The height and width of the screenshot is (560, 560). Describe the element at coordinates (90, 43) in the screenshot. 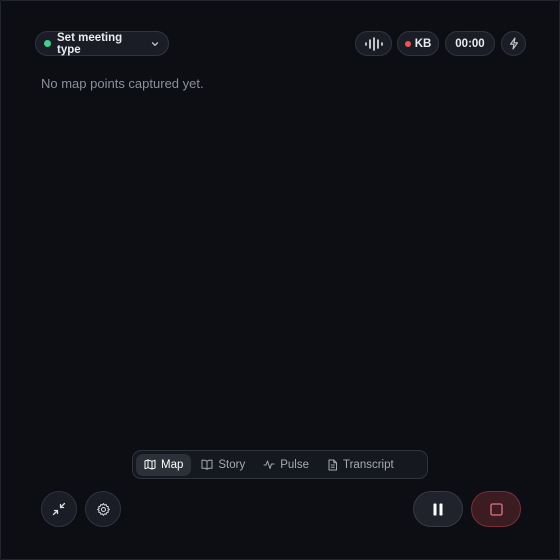

I see `meeting-type-label: Set meeting type` at that location.